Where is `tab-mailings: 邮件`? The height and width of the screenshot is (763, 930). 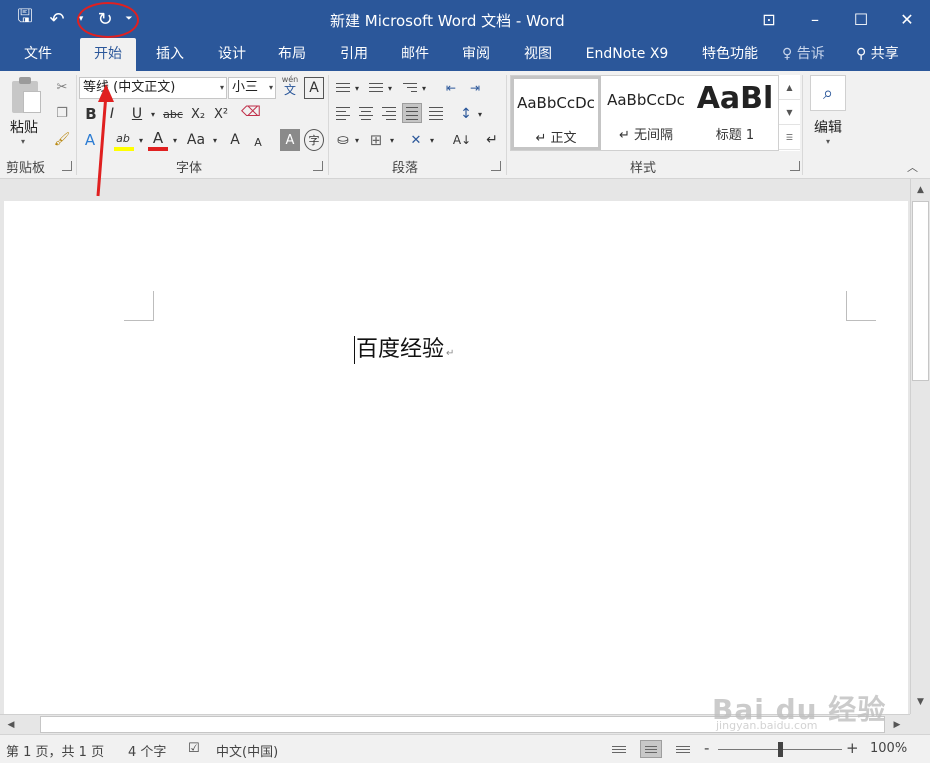
tab-mailings: 邮件 is located at coordinates (415, 54).